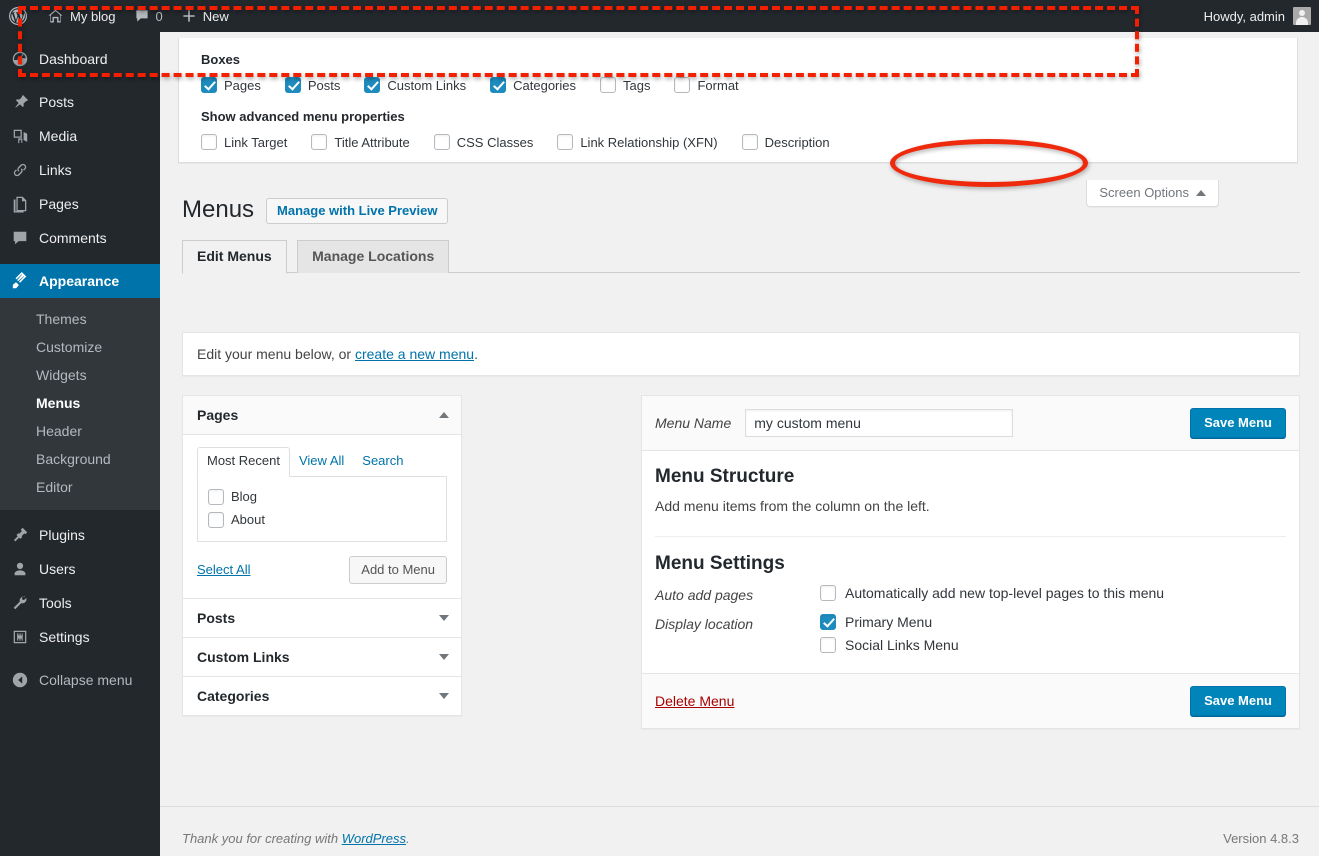  I want to click on screen-option-link-target: Link Target, so click(244, 142).